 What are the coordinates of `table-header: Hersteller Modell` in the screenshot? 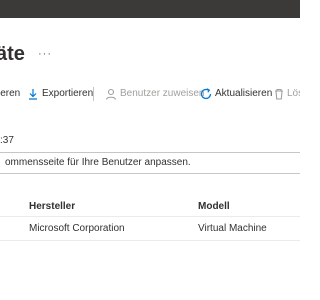 It's located at (150, 207).